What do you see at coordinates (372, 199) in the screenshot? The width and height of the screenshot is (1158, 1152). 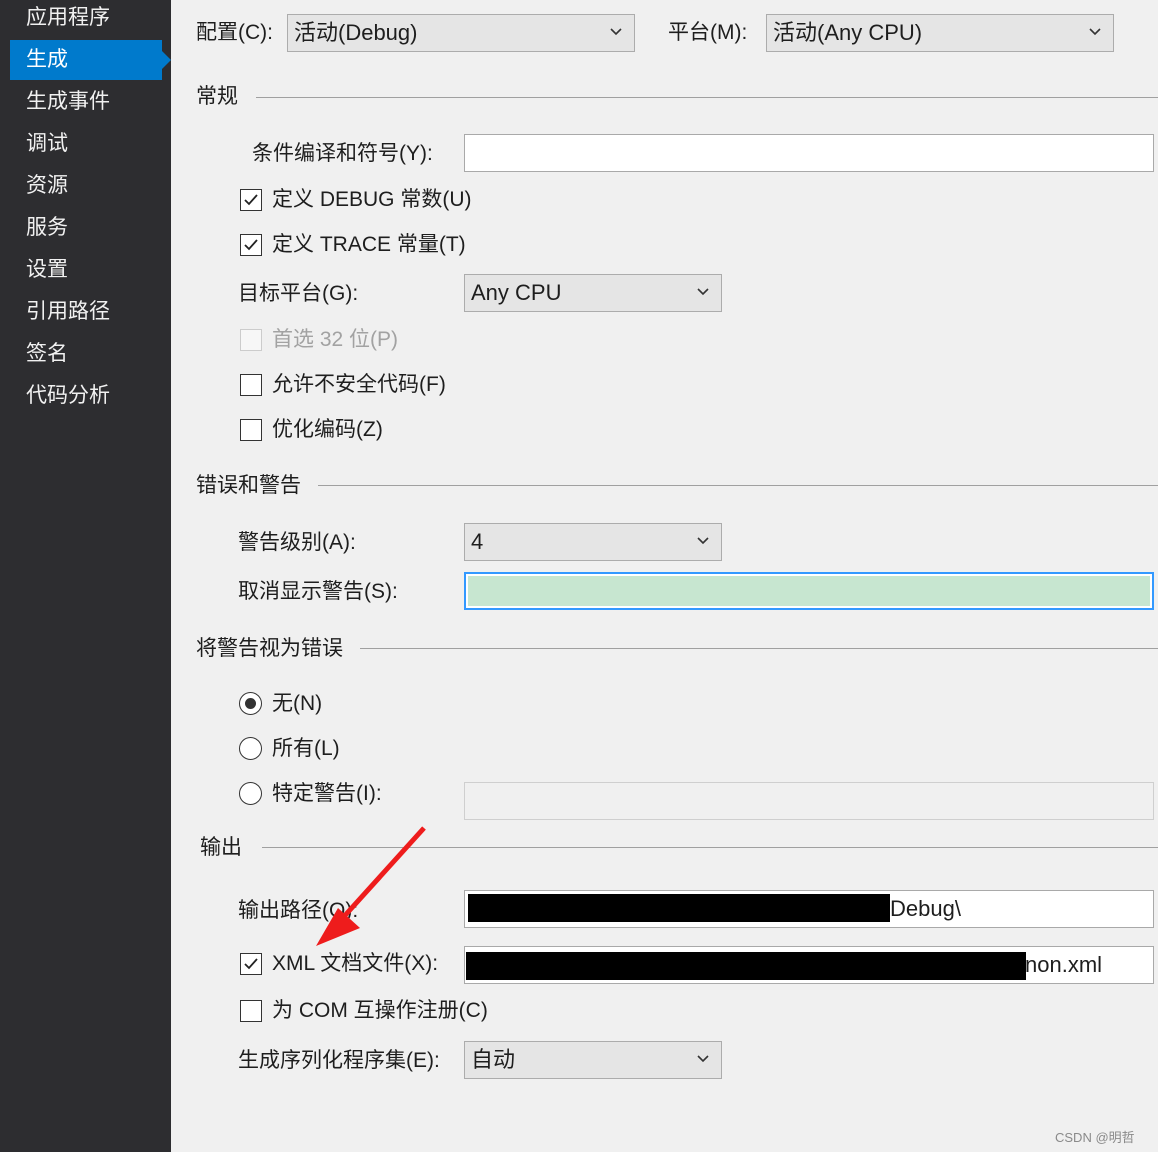 I see `define-debug-label: 定义 DEBUG 常数(U)` at bounding box center [372, 199].